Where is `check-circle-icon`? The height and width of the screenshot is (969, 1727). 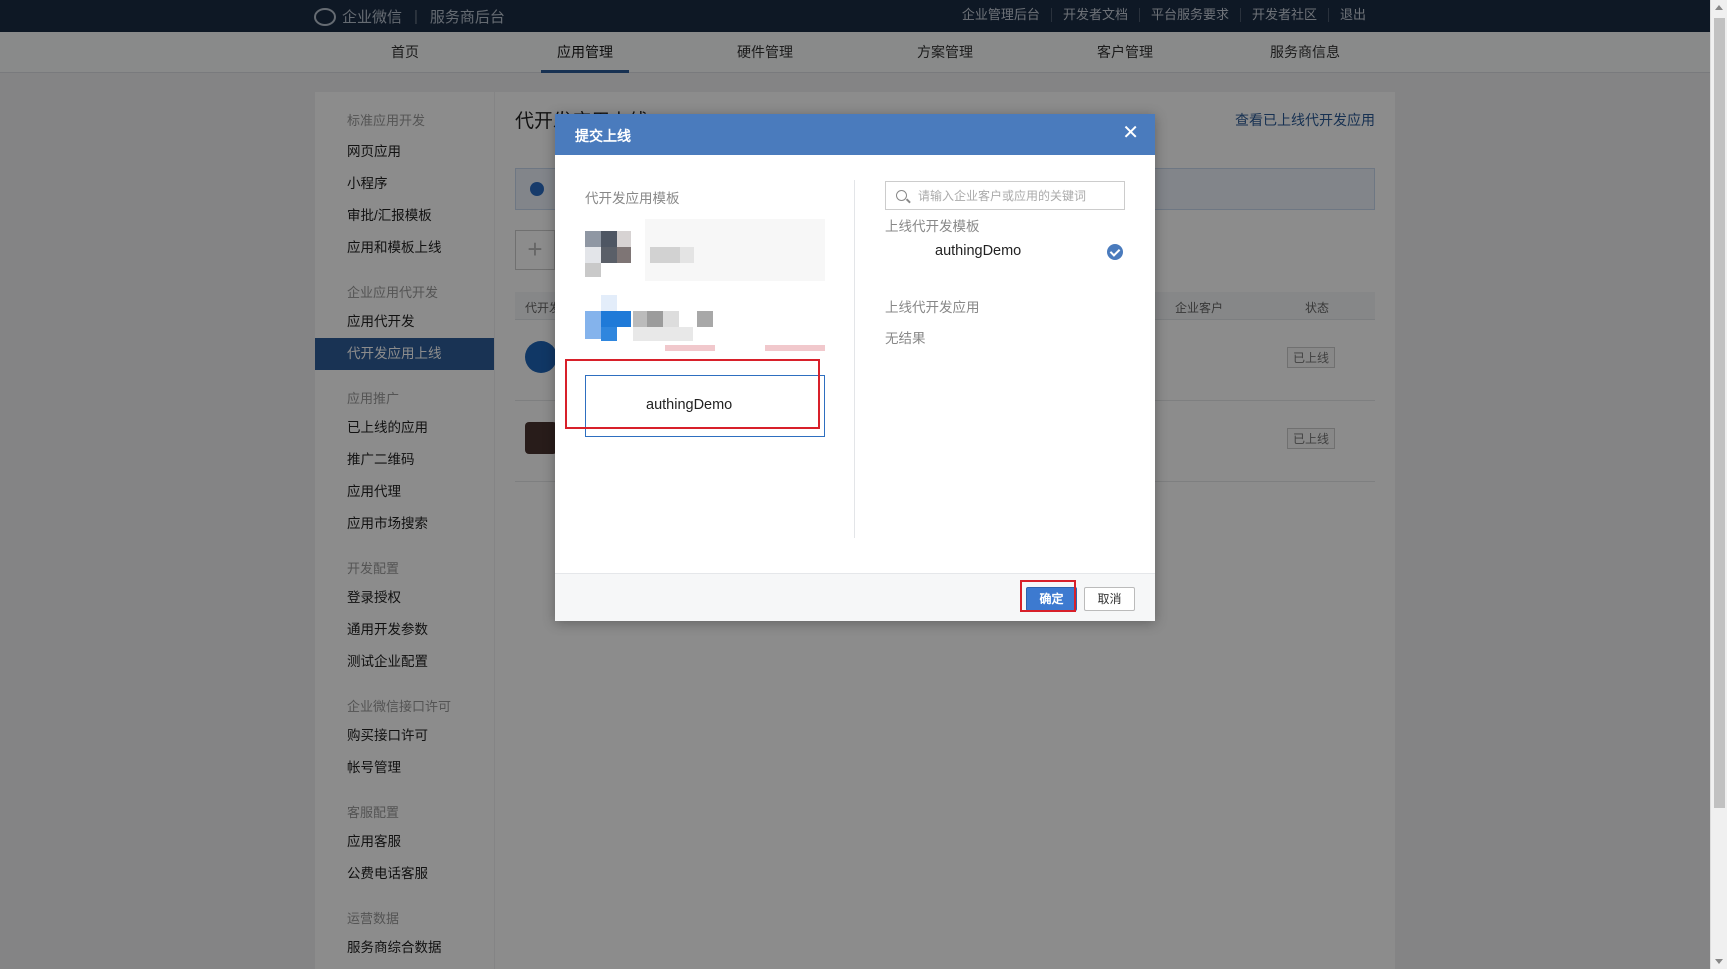
check-circle-icon is located at coordinates (1115, 252).